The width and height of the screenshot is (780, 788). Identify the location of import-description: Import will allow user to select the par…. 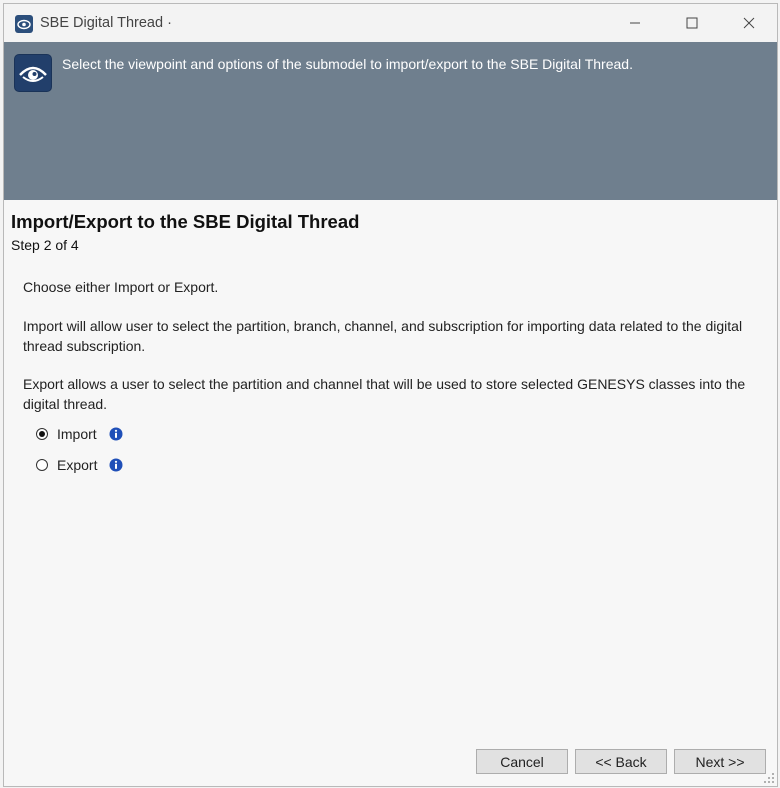
(383, 336).